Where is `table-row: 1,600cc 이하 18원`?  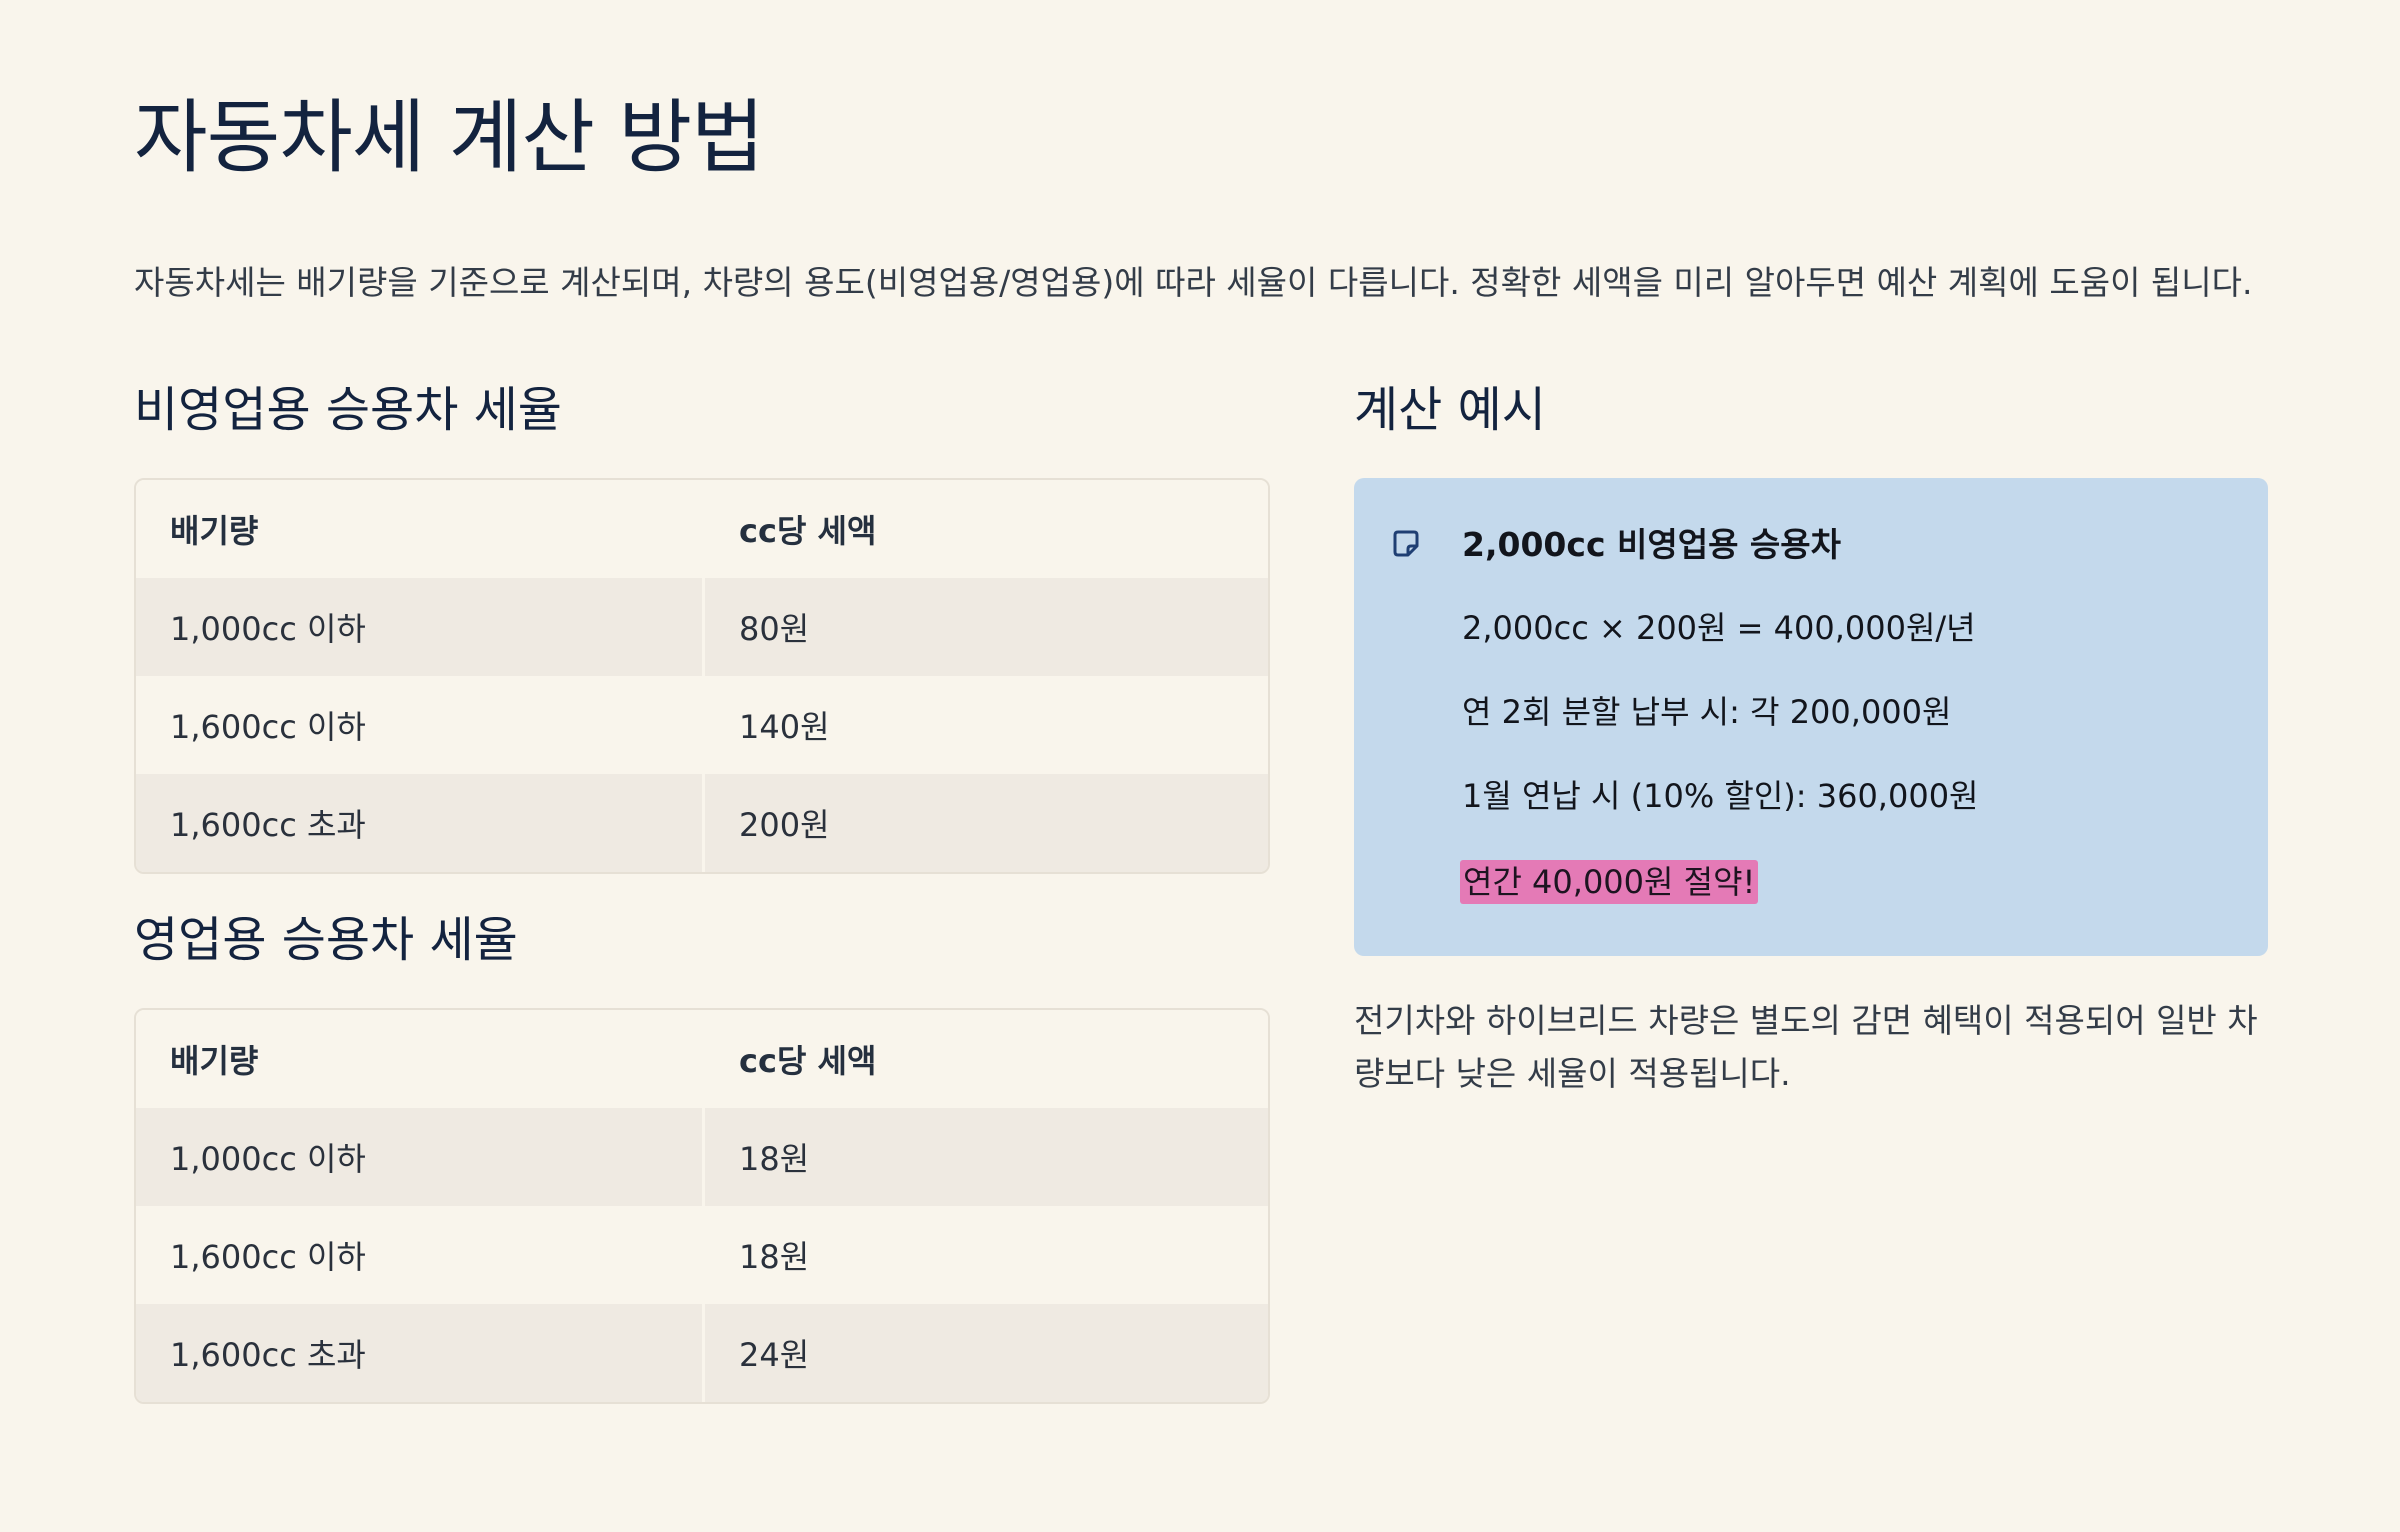
table-row: 1,600cc 이하 18원 is located at coordinates (702, 1255).